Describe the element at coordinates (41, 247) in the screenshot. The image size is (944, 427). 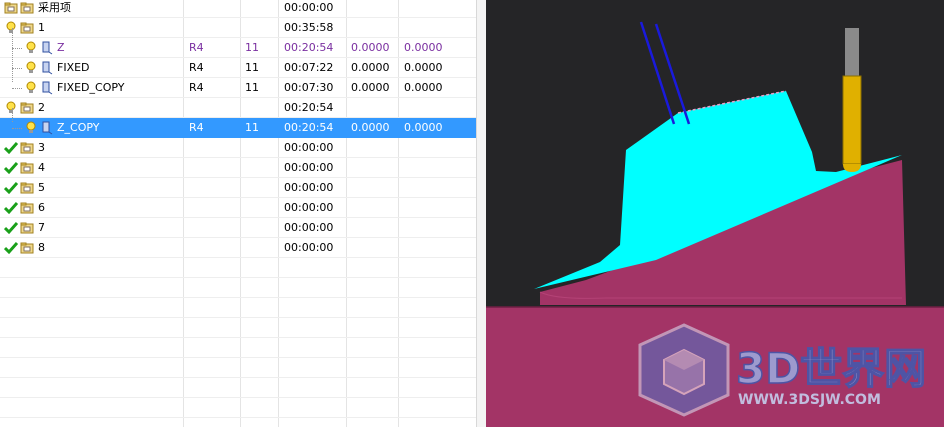
I see `operation-name: 8` at that location.